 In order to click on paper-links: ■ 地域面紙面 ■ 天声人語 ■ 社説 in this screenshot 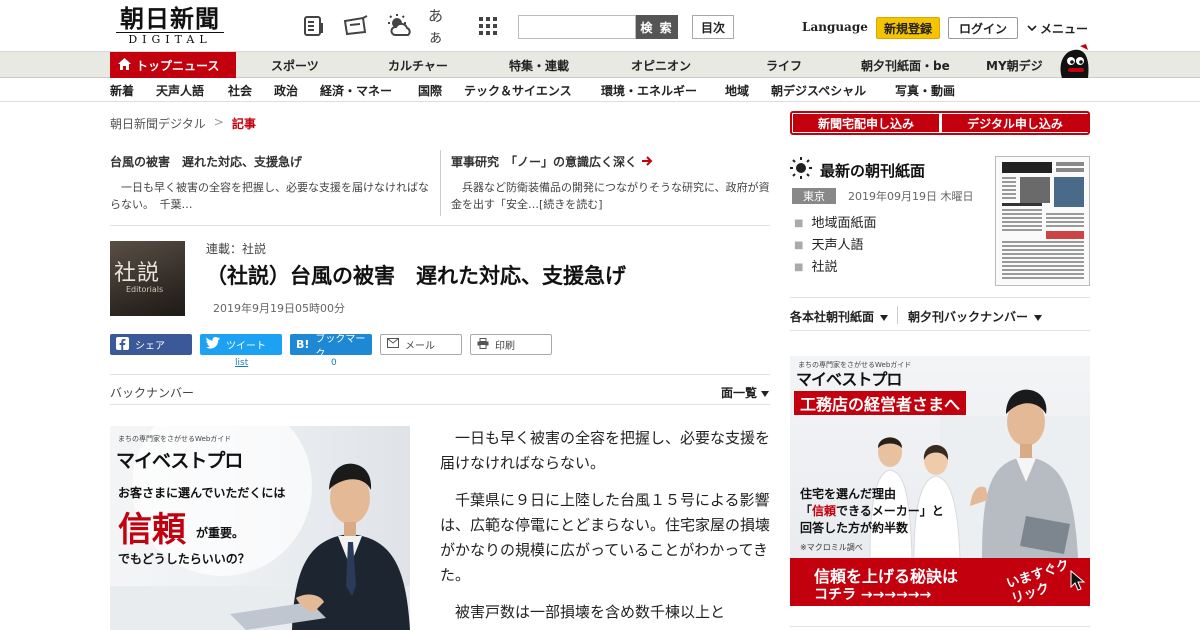, I will do `click(835, 246)`.